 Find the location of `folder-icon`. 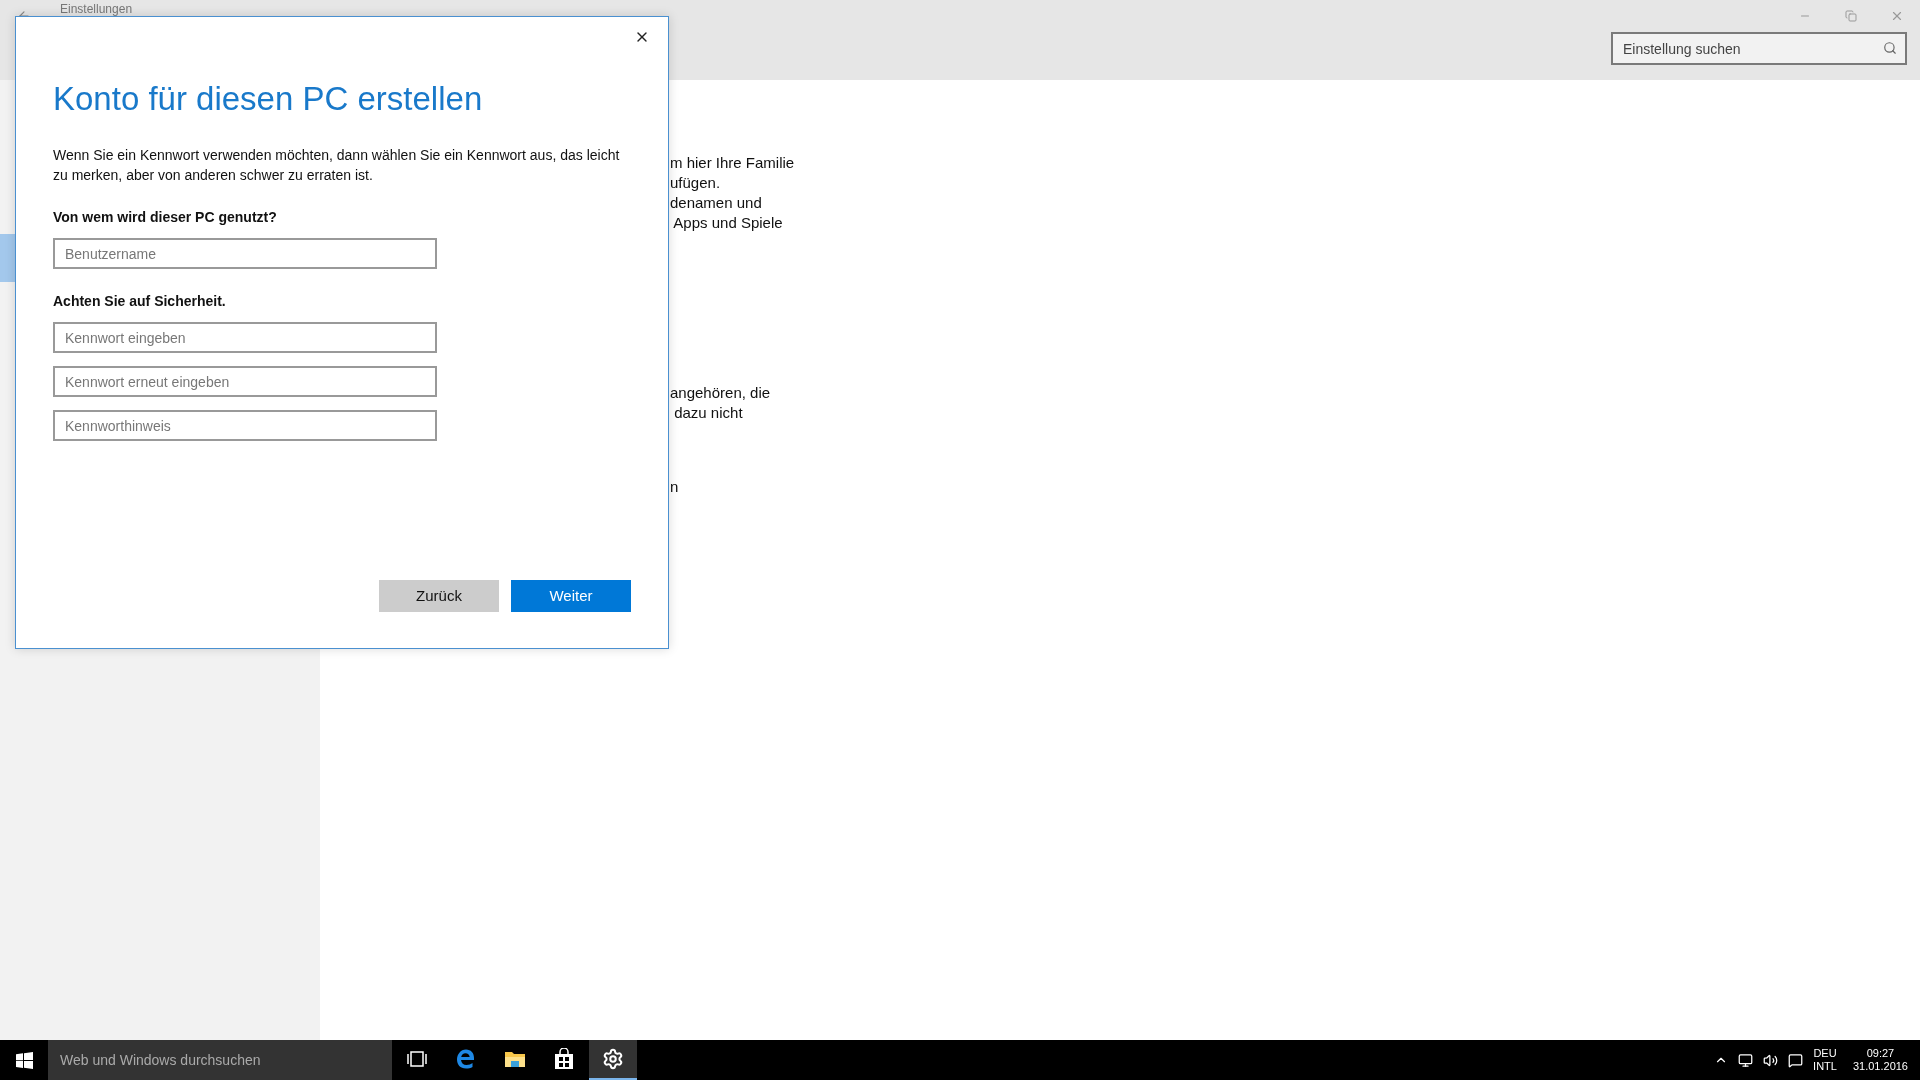

folder-icon is located at coordinates (515, 1059).